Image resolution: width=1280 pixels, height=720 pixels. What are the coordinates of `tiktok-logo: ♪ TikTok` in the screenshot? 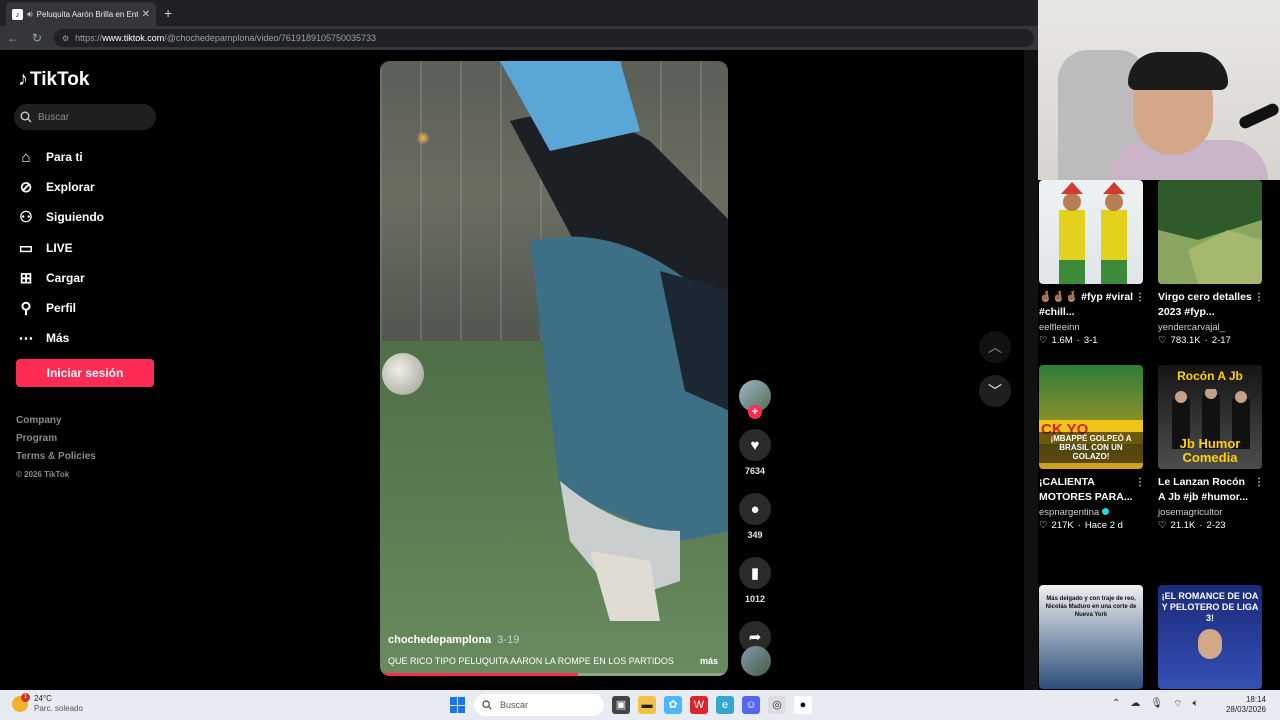 It's located at (53, 79).